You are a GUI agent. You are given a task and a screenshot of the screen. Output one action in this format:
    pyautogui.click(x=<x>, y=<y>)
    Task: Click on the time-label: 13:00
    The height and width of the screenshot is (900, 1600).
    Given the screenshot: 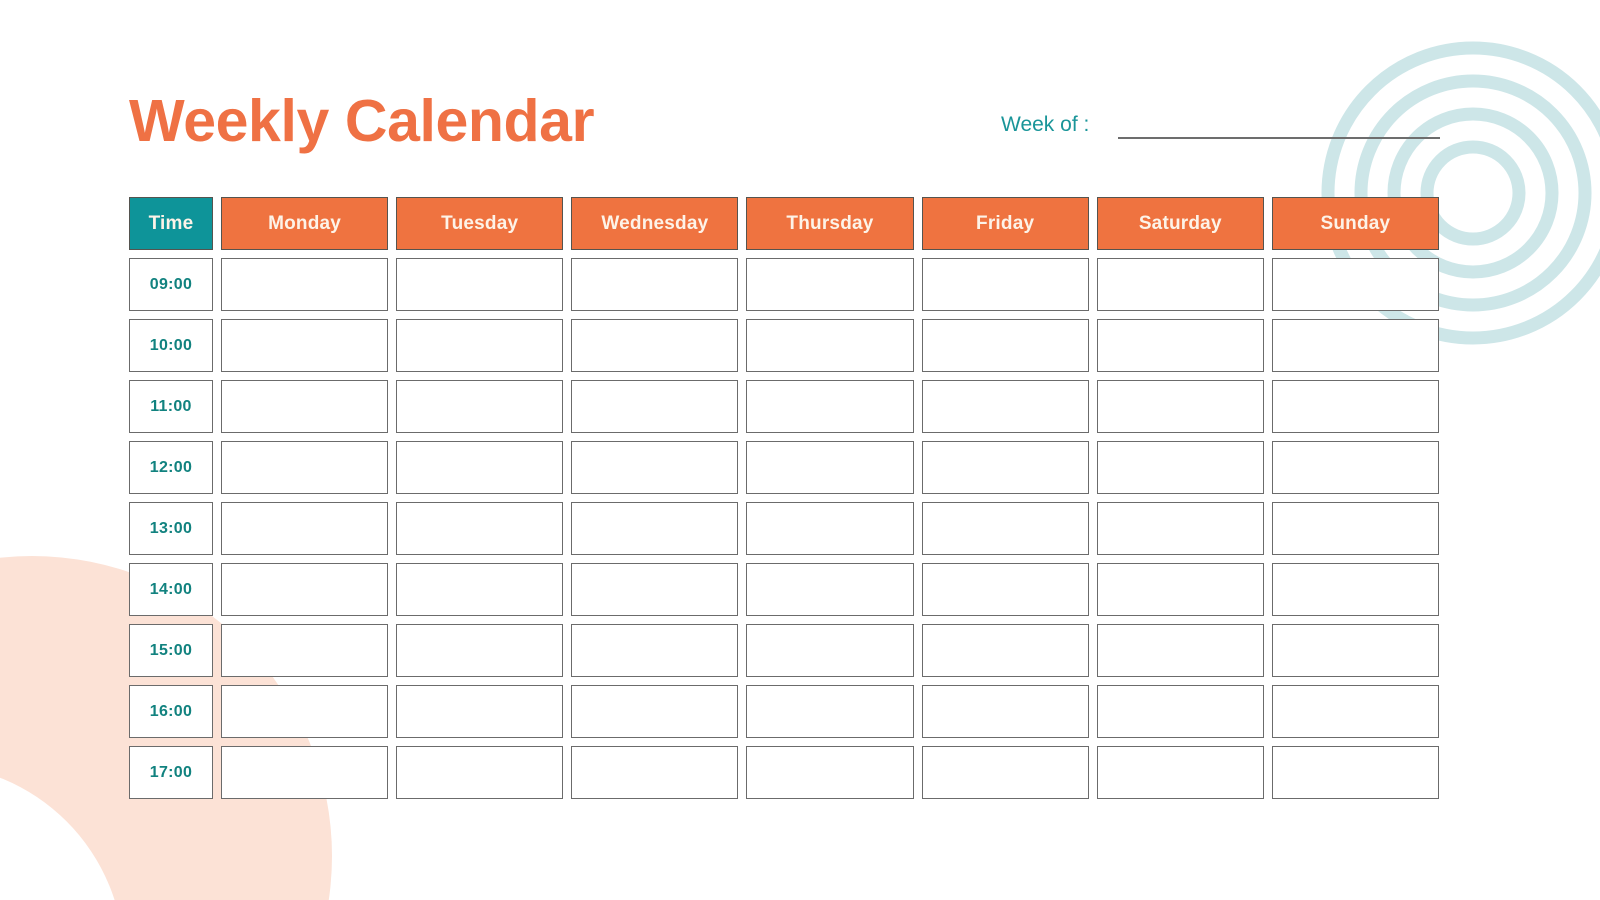 What is the action you would take?
    pyautogui.click(x=171, y=528)
    